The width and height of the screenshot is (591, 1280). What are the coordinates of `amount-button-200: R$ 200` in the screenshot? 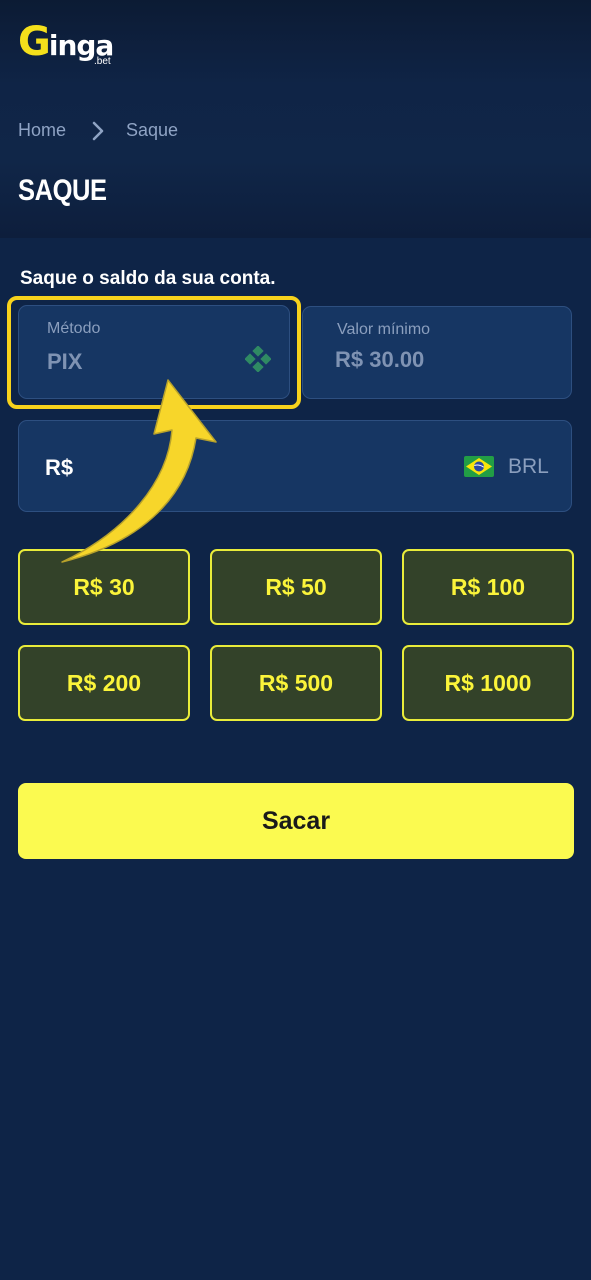 It's located at (104, 683).